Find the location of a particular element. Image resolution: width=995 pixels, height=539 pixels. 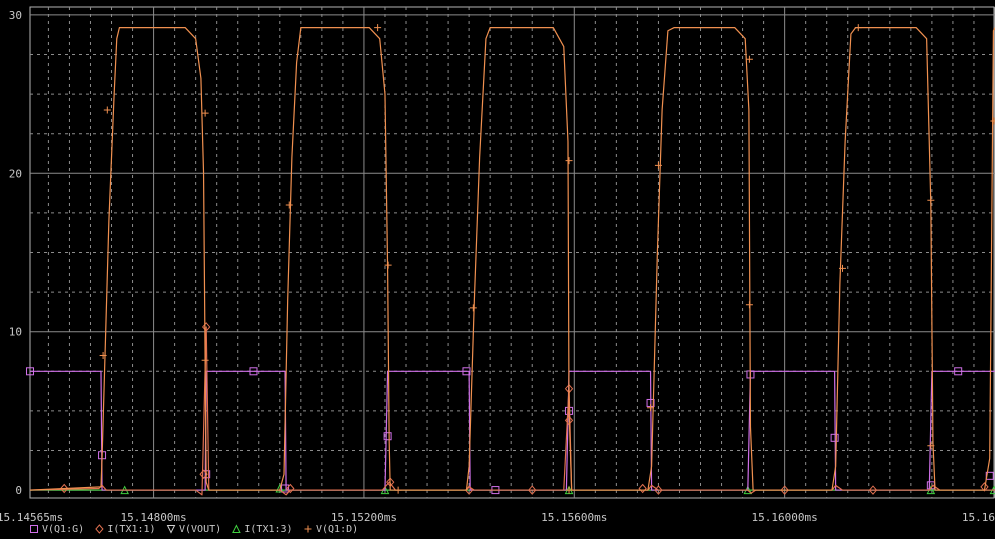

legend-label-i-tx1-3: I(TX1:3) is located at coordinates (268, 529).